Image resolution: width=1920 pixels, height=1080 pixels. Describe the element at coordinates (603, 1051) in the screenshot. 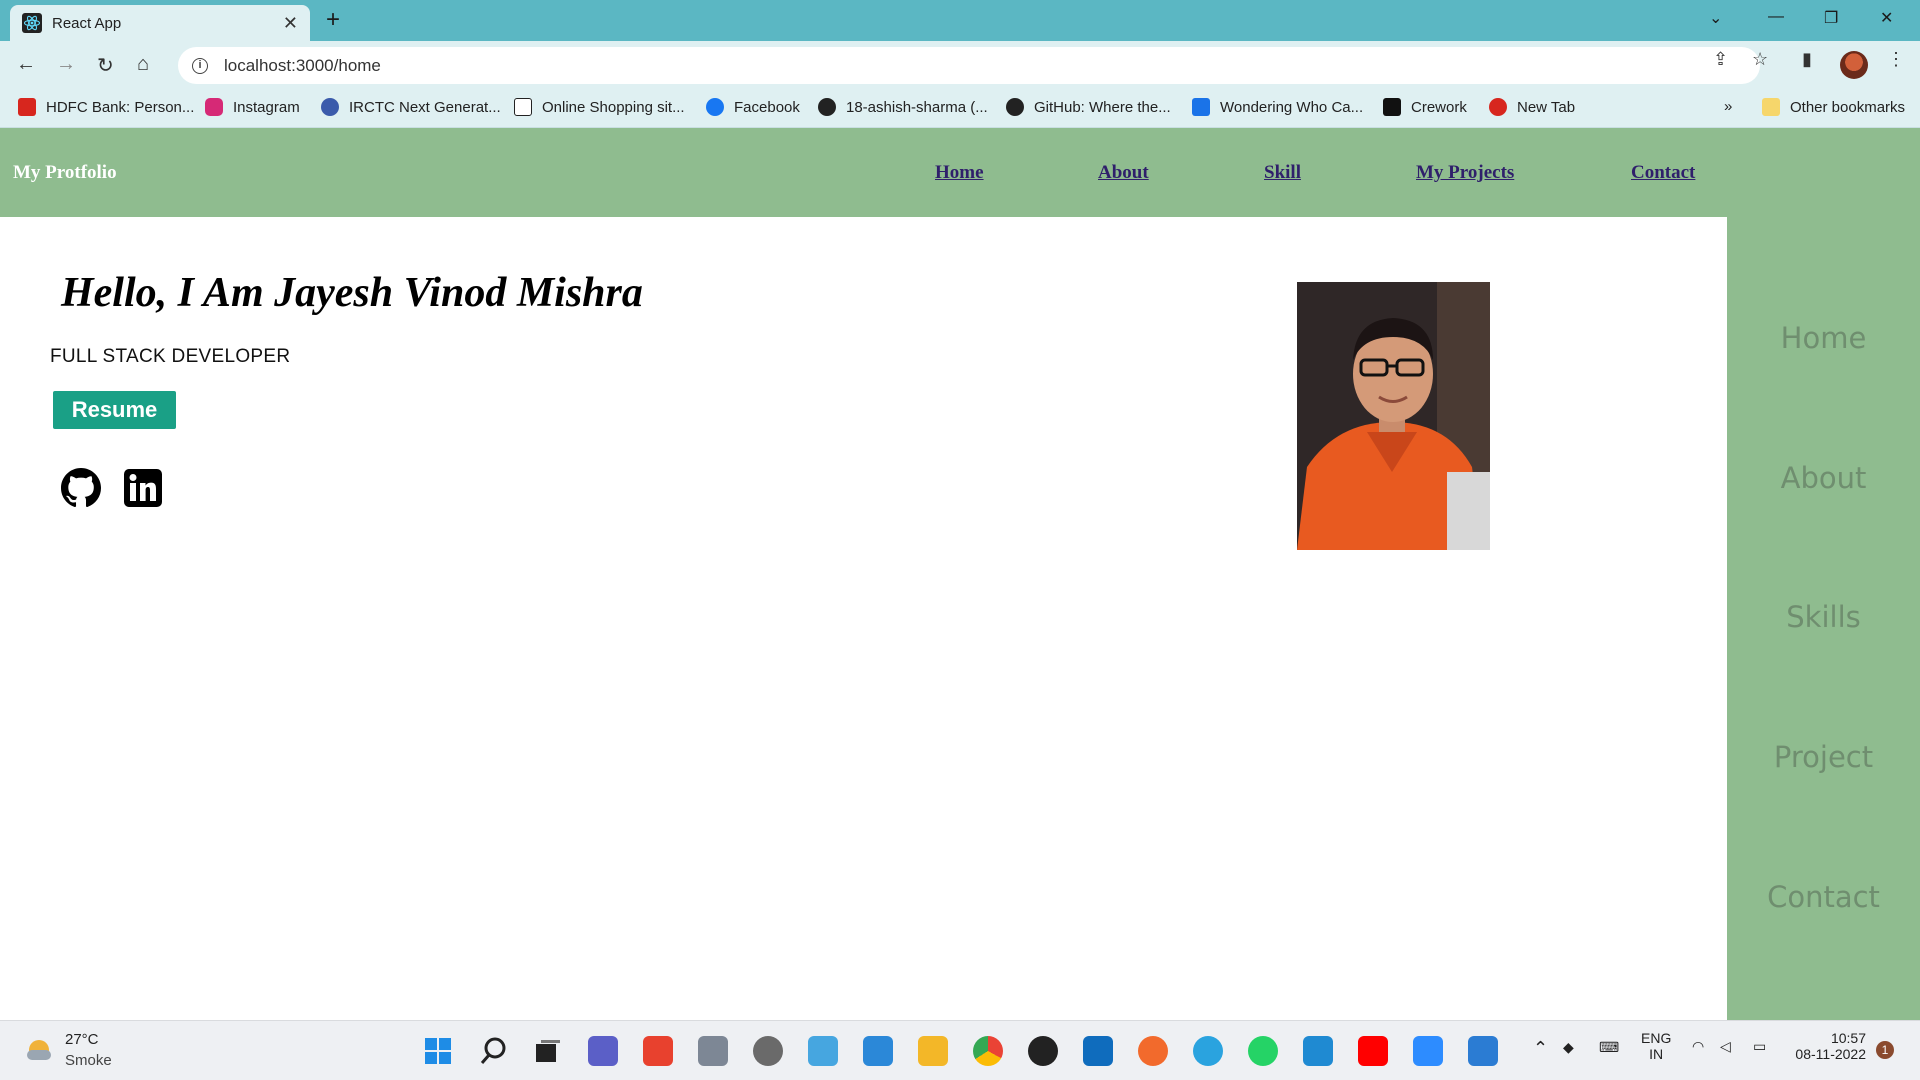

I see `teams-chat-icon` at that location.